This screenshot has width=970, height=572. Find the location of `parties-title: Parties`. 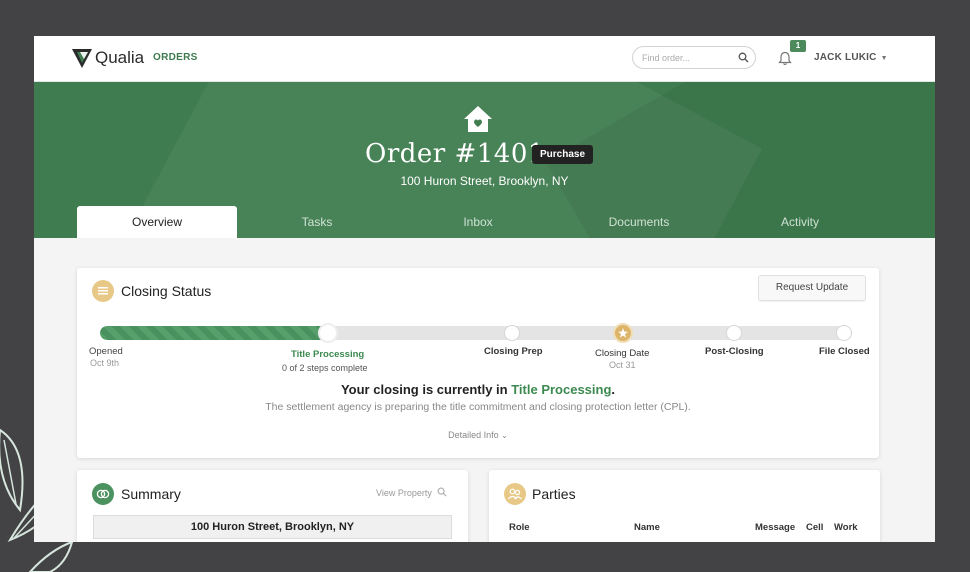

parties-title: Parties is located at coordinates (554, 494).